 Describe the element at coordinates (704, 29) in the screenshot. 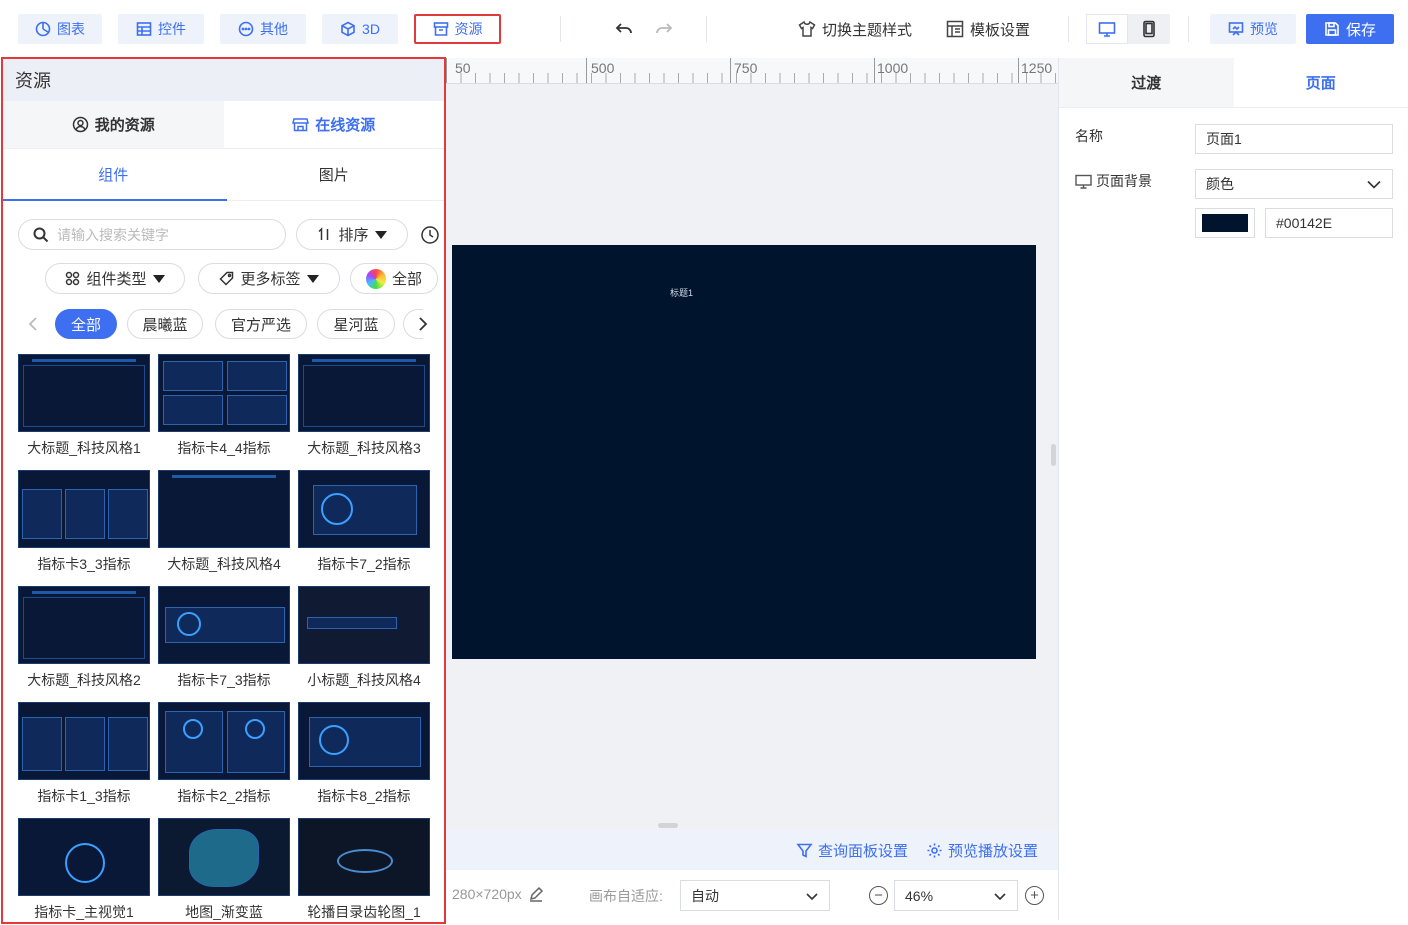

I see `top-toolbar: 图表 控件 其他 3D 资源 切换主题样式 模板设置 预览 保存` at that location.